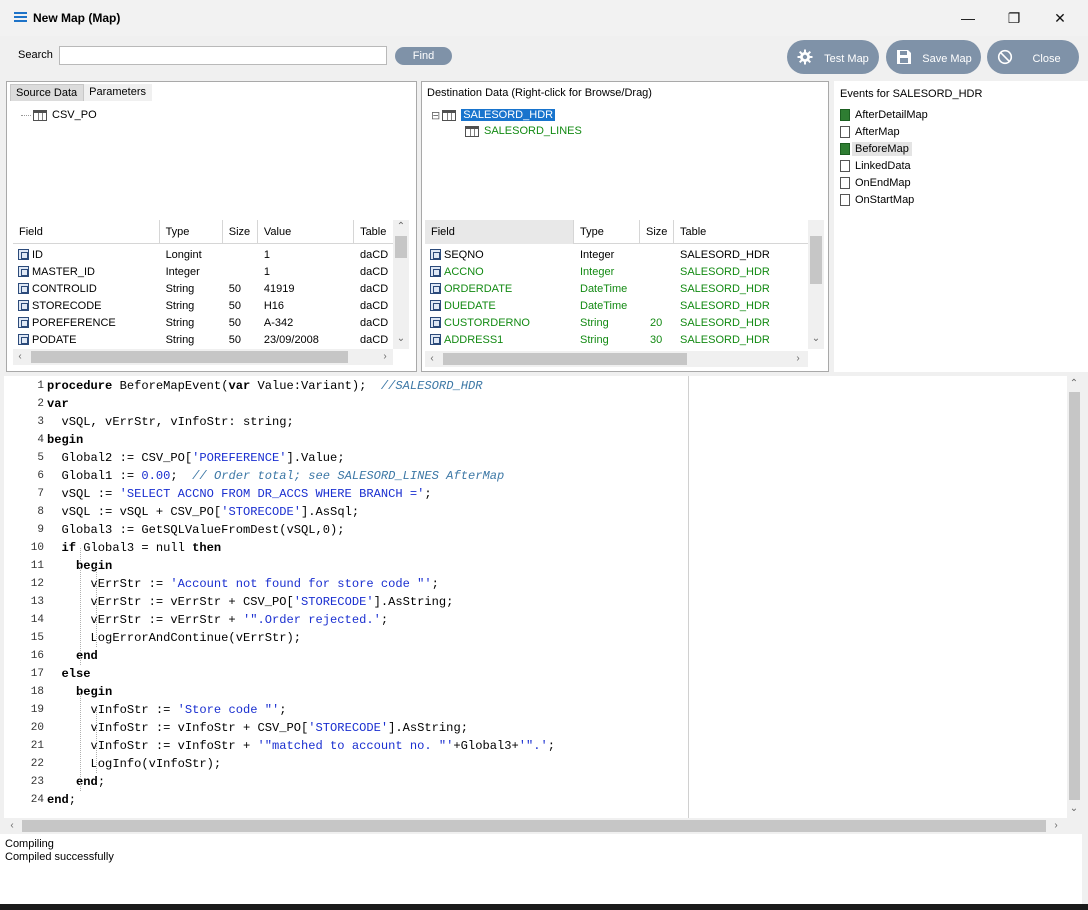  Describe the element at coordinates (203, 271) in the screenshot. I see `table-row: MASTER_ID Integer 1 daCD` at that location.